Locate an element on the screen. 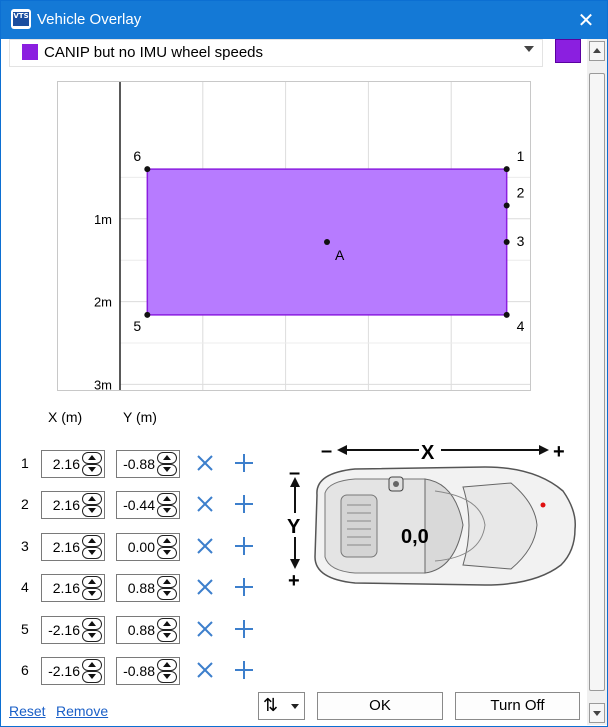 This screenshot has width=608, height=727. overlay-select: CANIP but no IMU wheel speeds is located at coordinates (276, 53).